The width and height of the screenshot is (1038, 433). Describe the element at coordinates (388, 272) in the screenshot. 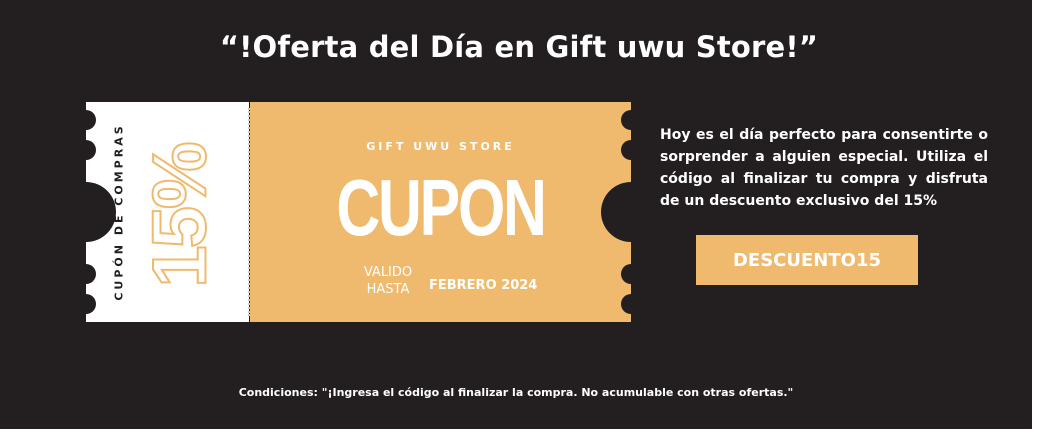

I see `valid-label-line-1: VALIDO` at that location.